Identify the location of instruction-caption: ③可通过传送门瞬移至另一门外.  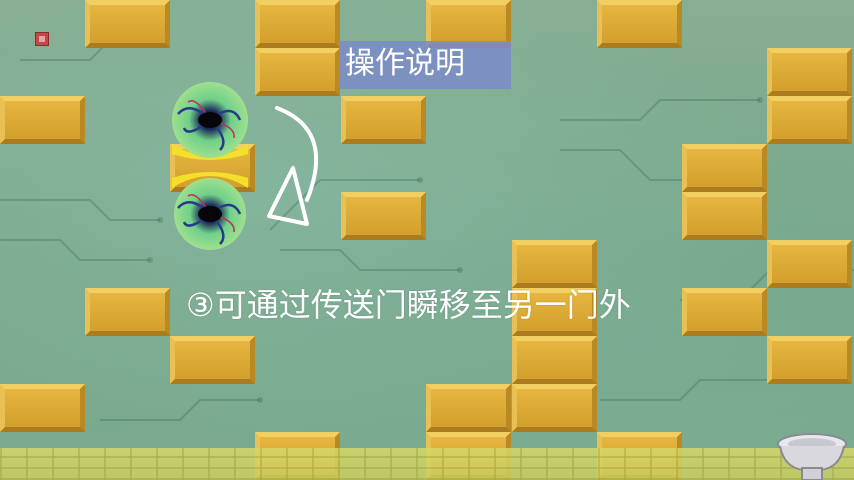
(408, 305).